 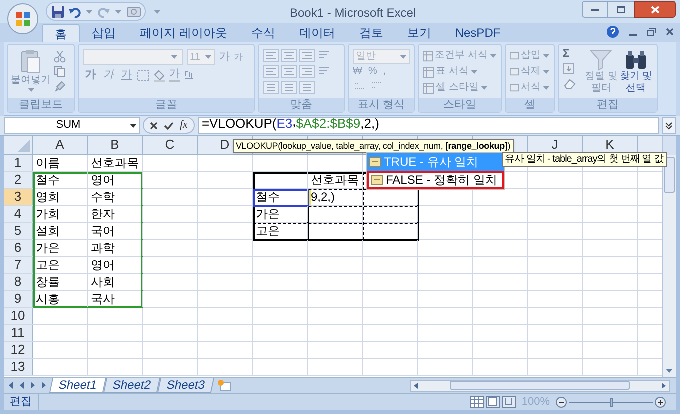 What do you see at coordinates (317, 33) in the screenshot?
I see `ribbon-tab: 데이터` at bounding box center [317, 33].